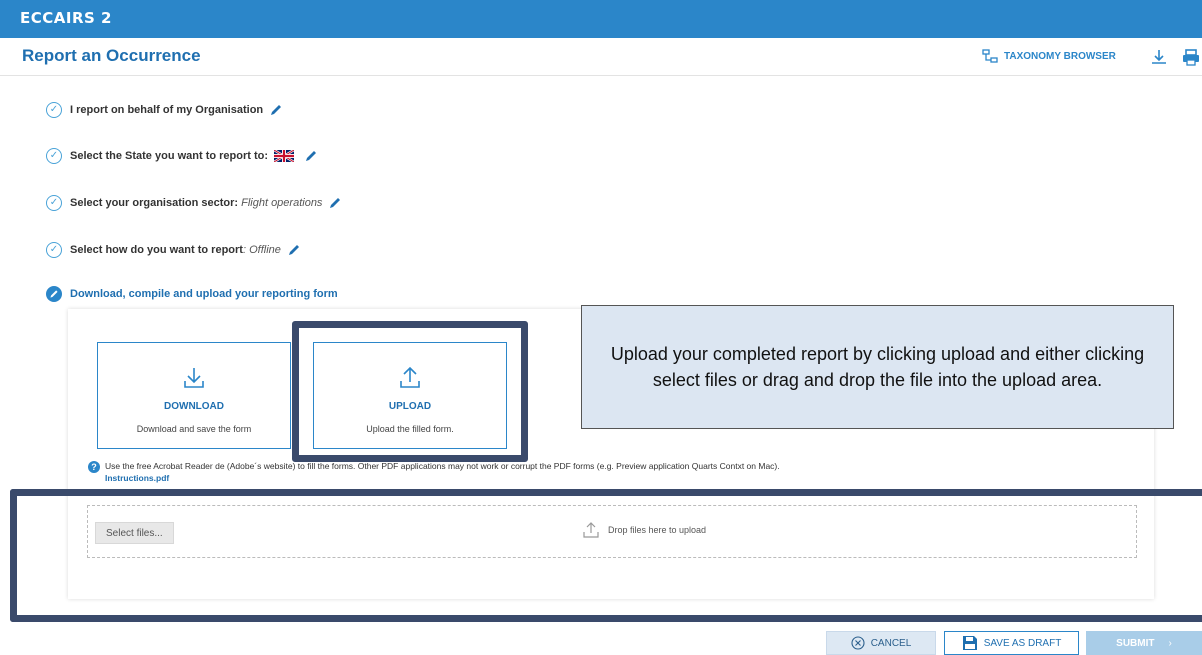  Describe the element at coordinates (66, 18) in the screenshot. I see `app-logo: ECCAIRS 2` at that location.